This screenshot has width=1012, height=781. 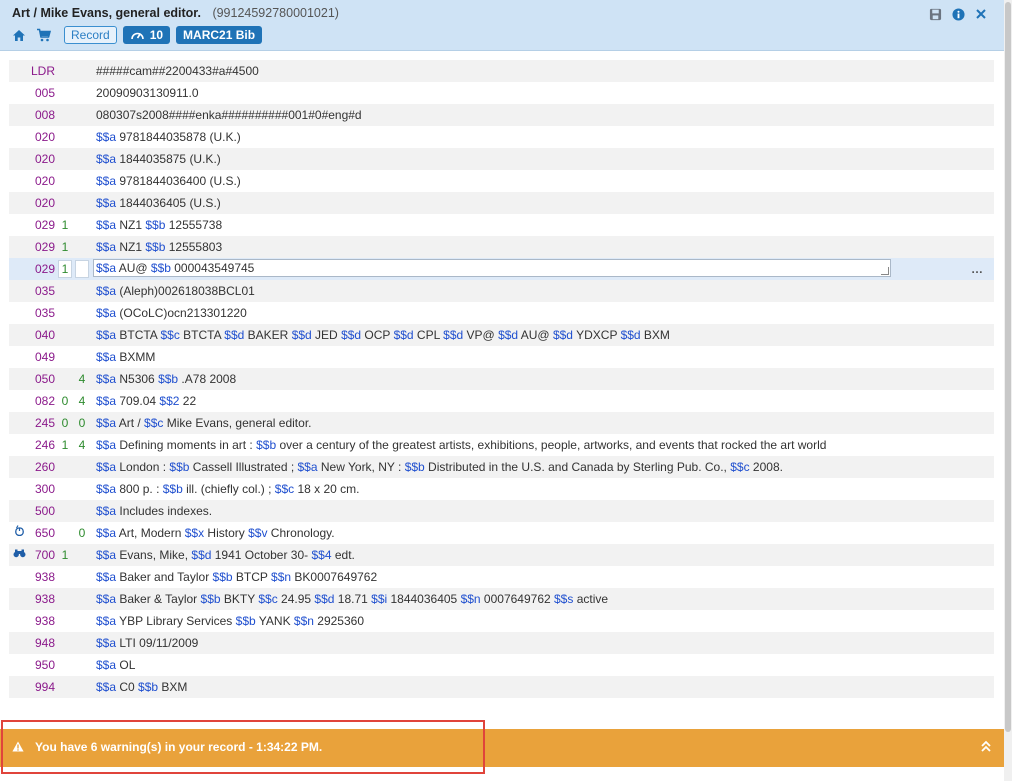 I want to click on subfield-value: History, so click(x=226, y=533).